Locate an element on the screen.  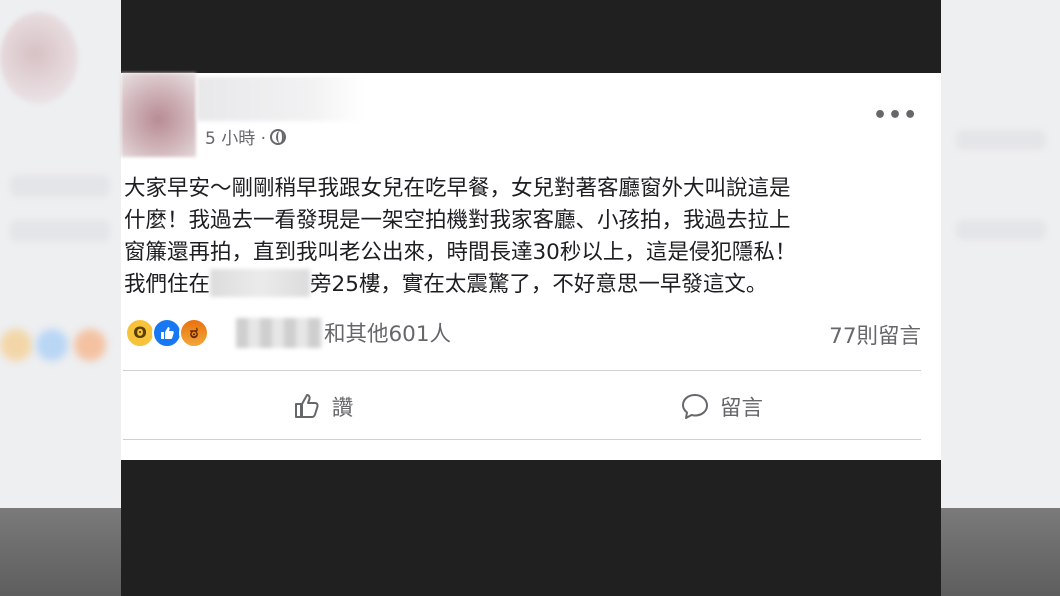
like-button: 讚 is located at coordinates (322, 406).